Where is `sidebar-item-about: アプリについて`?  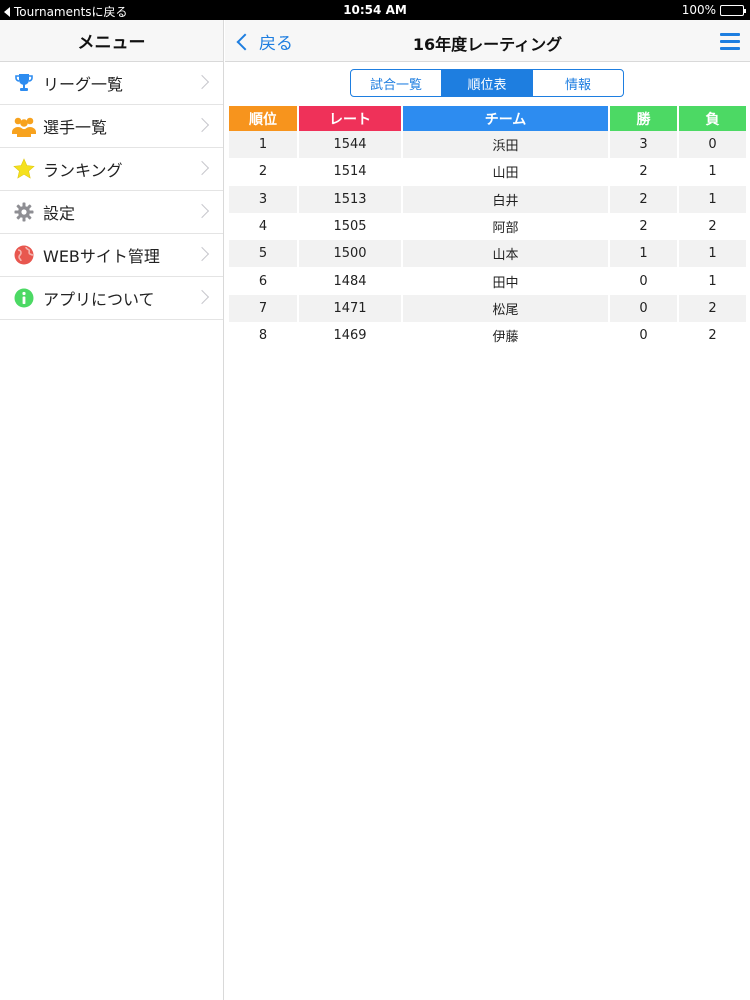
sidebar-item-about: アプリについて is located at coordinates (111, 298).